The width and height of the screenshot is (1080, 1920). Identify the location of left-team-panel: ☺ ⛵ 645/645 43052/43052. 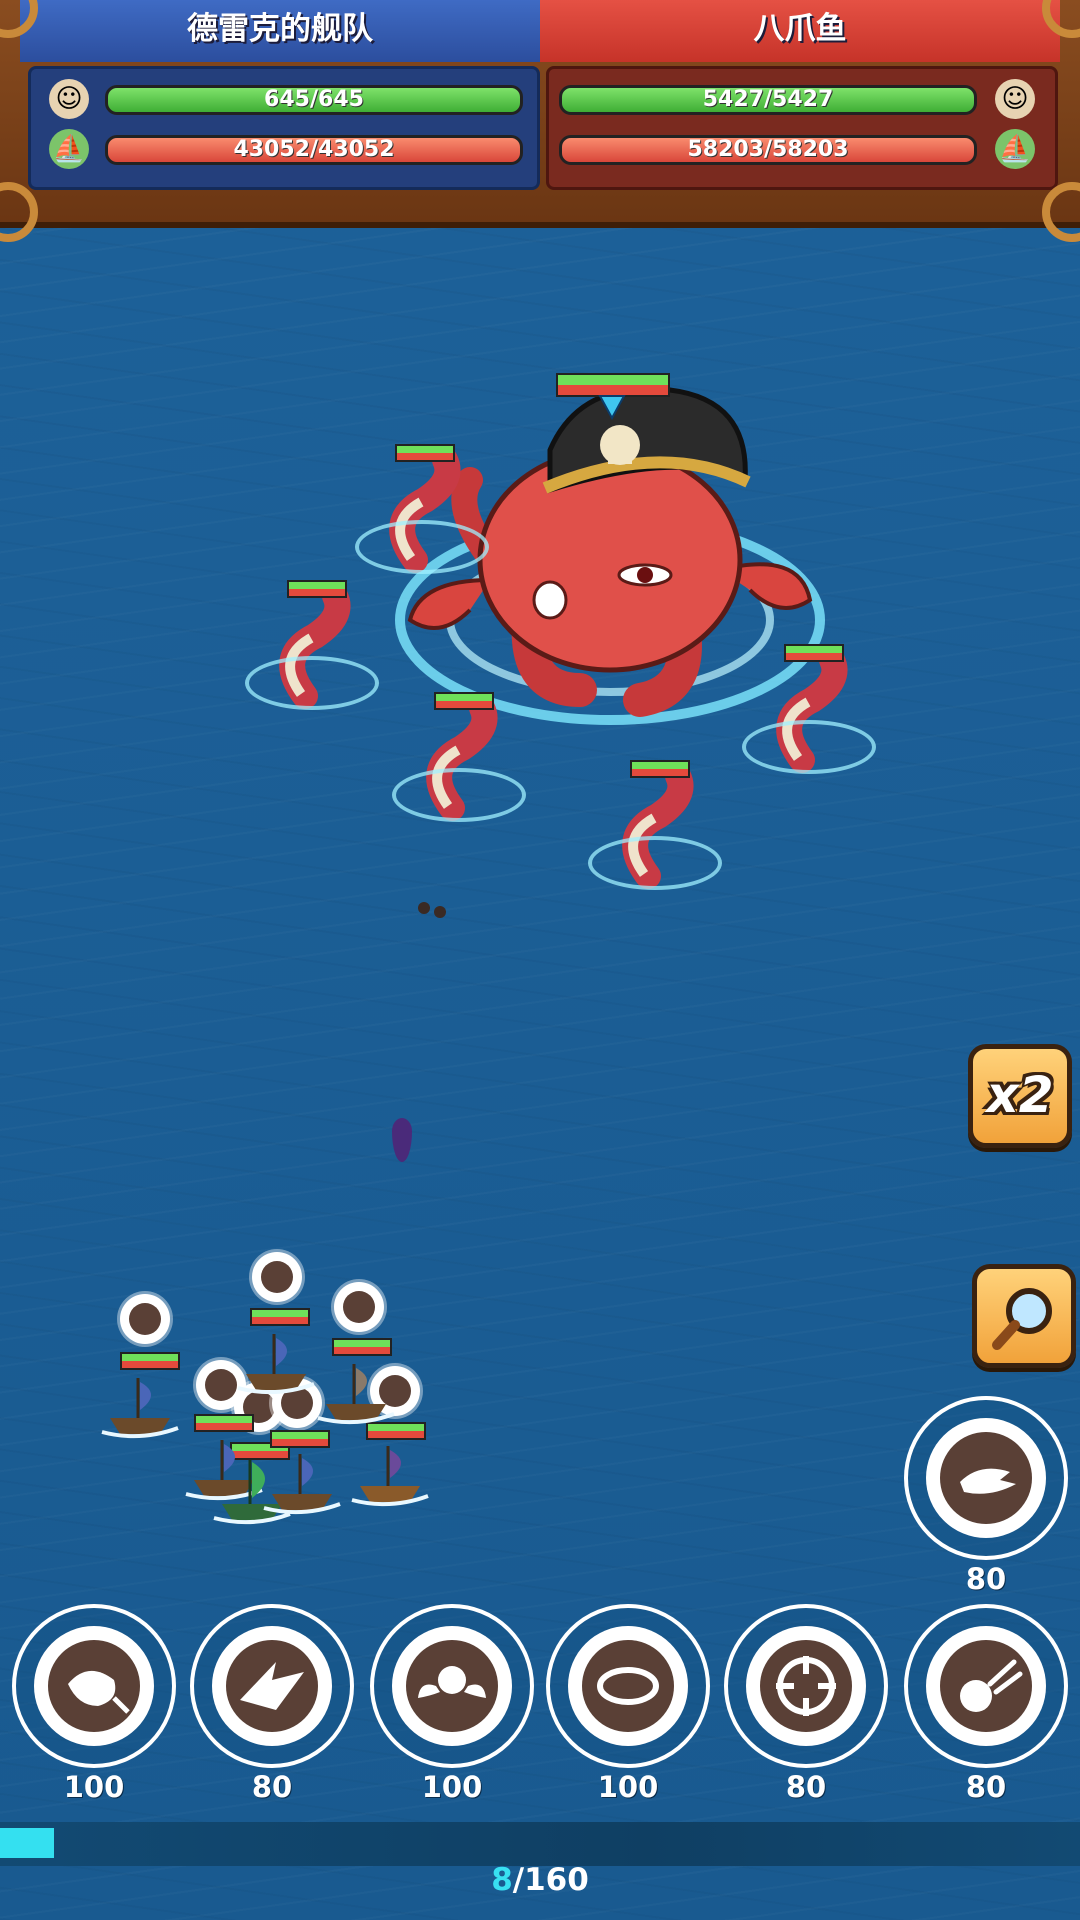
(284, 128).